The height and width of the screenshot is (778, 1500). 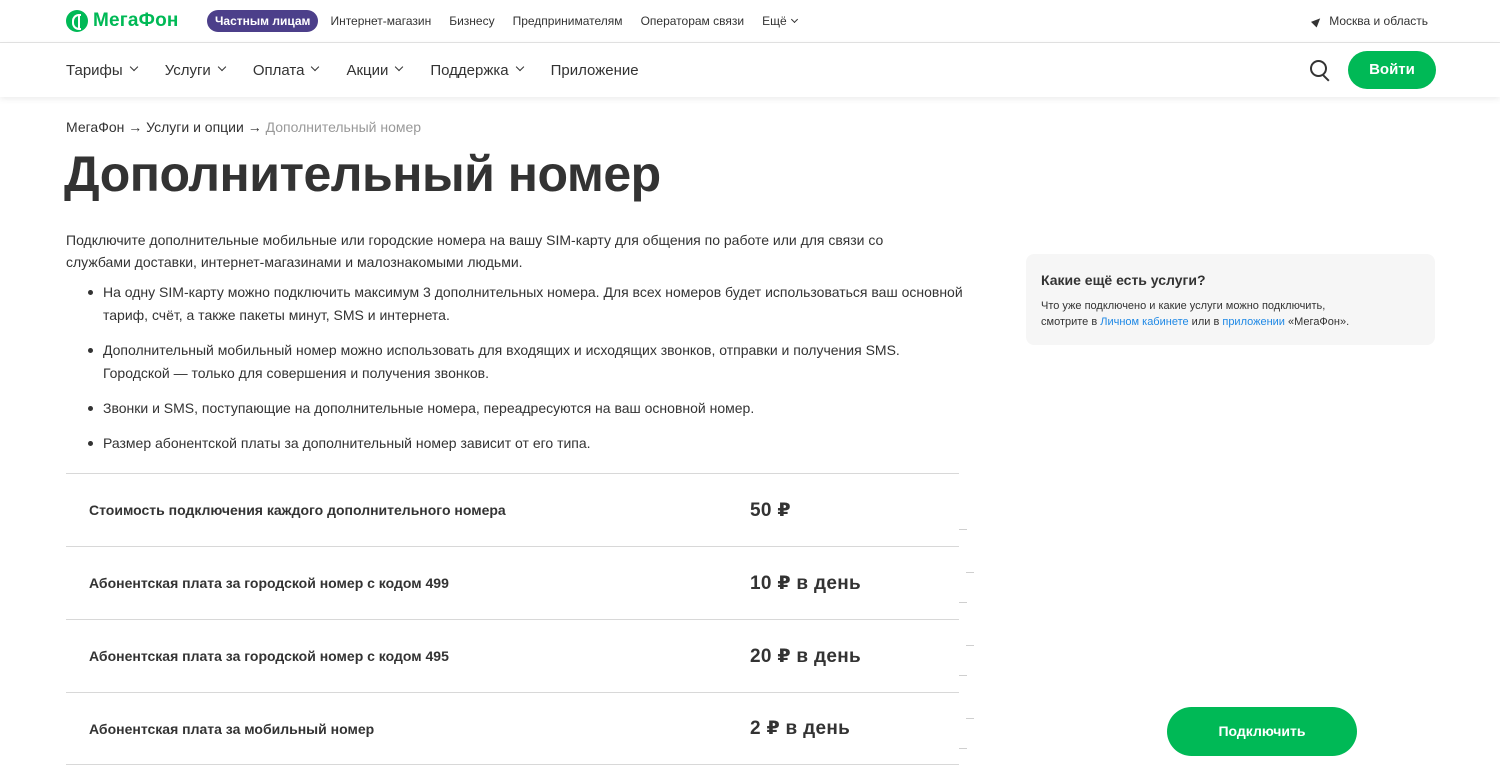 I want to click on menu-app-label: Приложение, so click(x=594, y=70).